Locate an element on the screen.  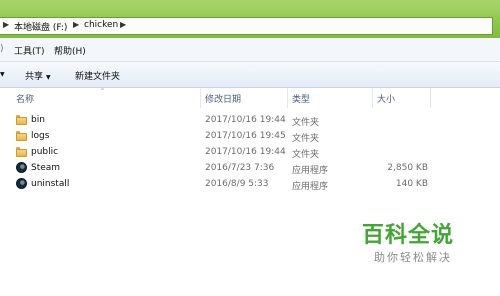
share-button: 共享 ▼ is located at coordinates (38, 75).